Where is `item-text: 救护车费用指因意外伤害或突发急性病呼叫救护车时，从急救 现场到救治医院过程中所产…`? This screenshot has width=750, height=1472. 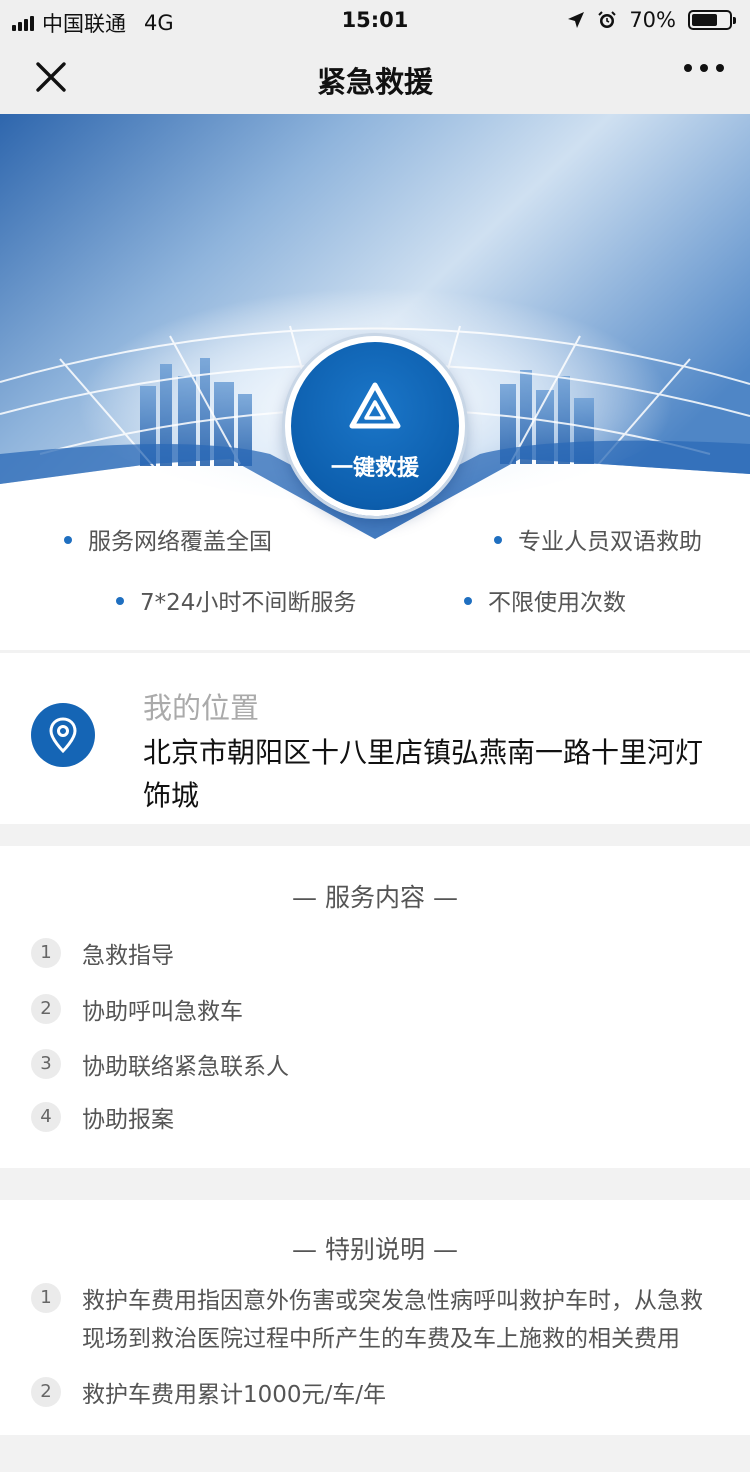 item-text: 救护车费用指因意外伤害或突发急性病呼叫救护车时，从急救 现场到救治医院过程中所产… is located at coordinates (392, 1320).